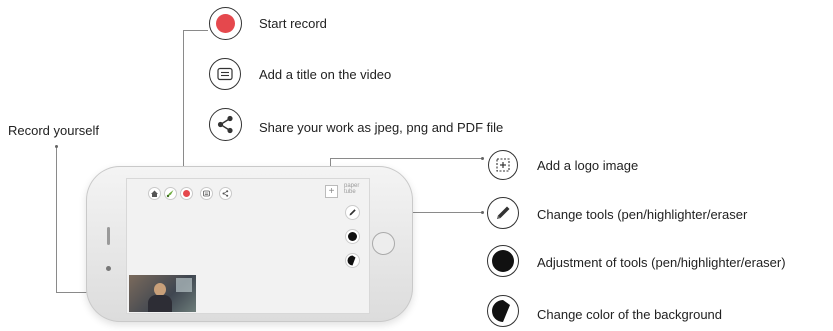 The width and height of the screenshot is (833, 331). I want to click on record-button, so click(186, 193).